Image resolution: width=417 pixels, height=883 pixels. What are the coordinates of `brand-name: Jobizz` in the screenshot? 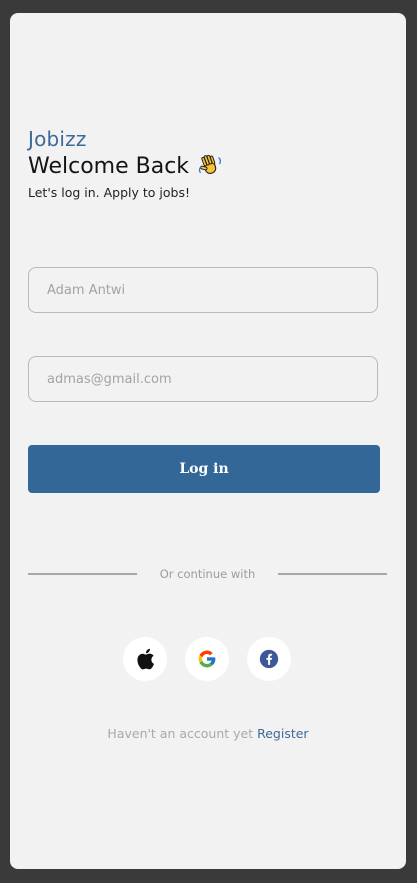 It's located at (57, 139).